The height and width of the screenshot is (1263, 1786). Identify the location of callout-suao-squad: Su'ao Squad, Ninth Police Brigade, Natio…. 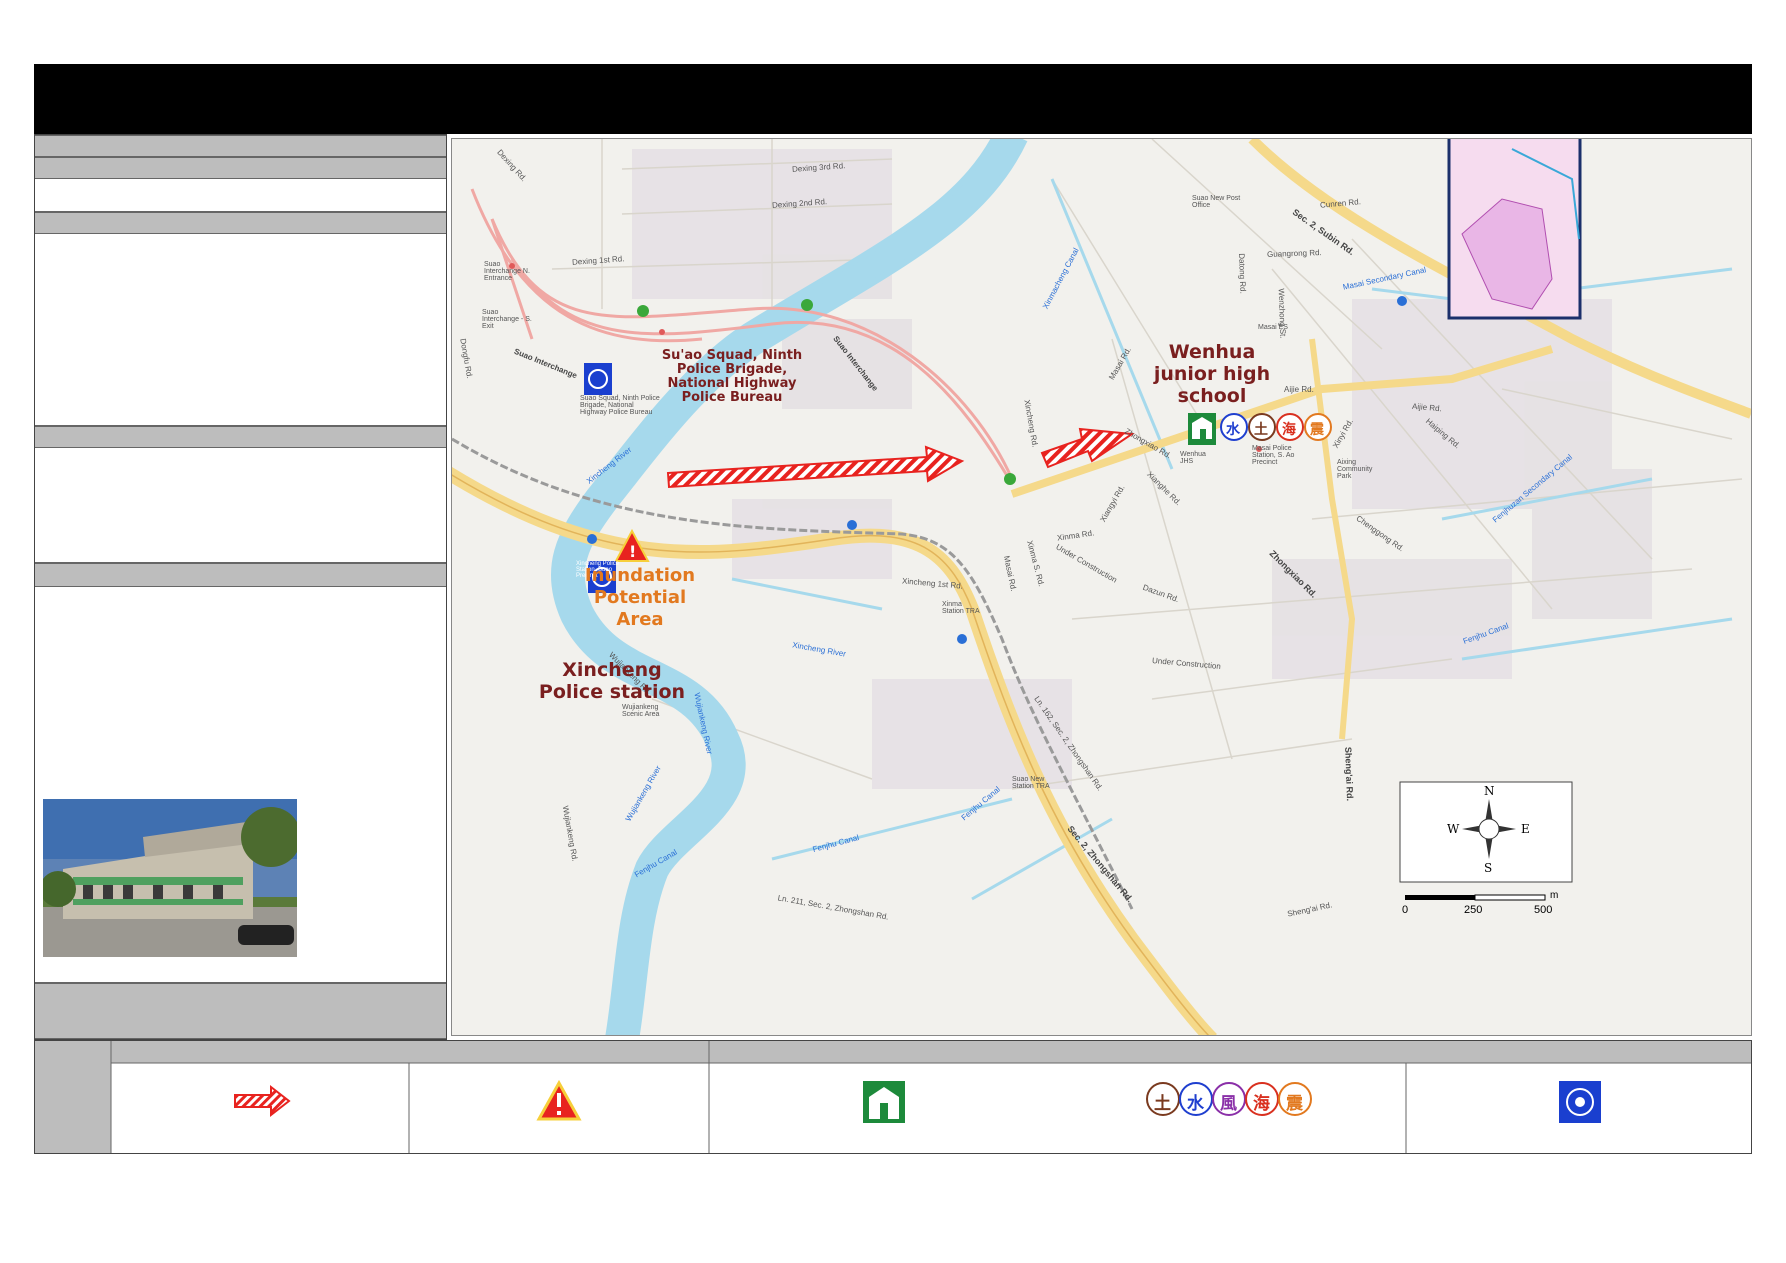
(732, 377).